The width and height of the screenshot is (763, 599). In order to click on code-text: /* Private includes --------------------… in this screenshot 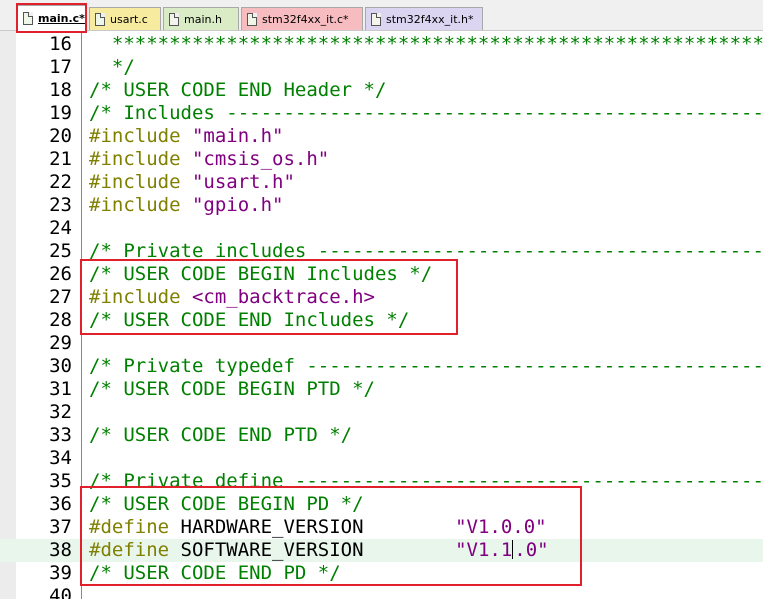, I will do `click(426, 251)`.